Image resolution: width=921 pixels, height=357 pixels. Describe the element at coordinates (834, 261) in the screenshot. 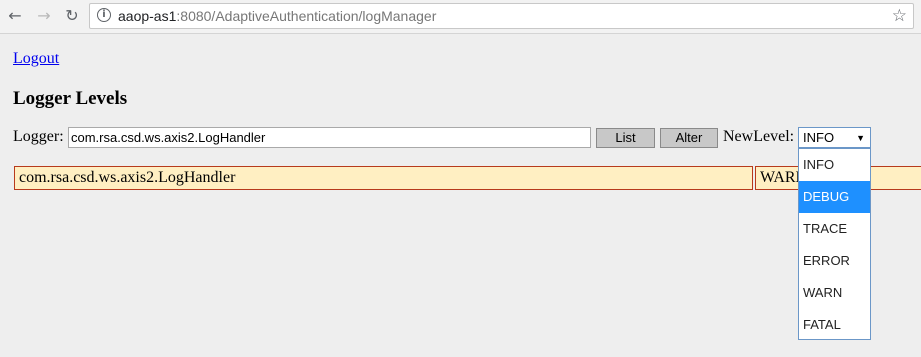

I see `option-error: ERROR` at that location.